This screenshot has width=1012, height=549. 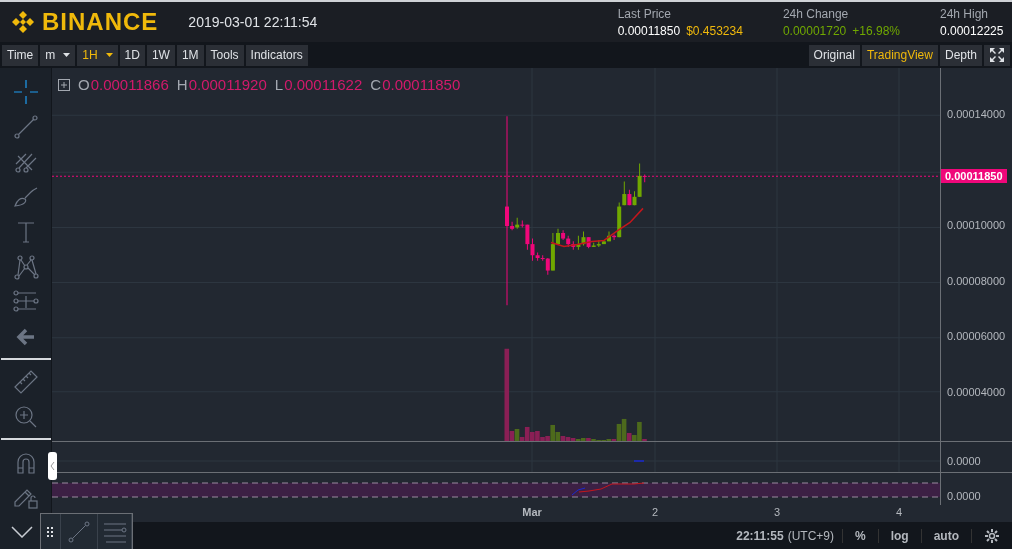 I want to click on scale-option: %, so click(x=861, y=535).